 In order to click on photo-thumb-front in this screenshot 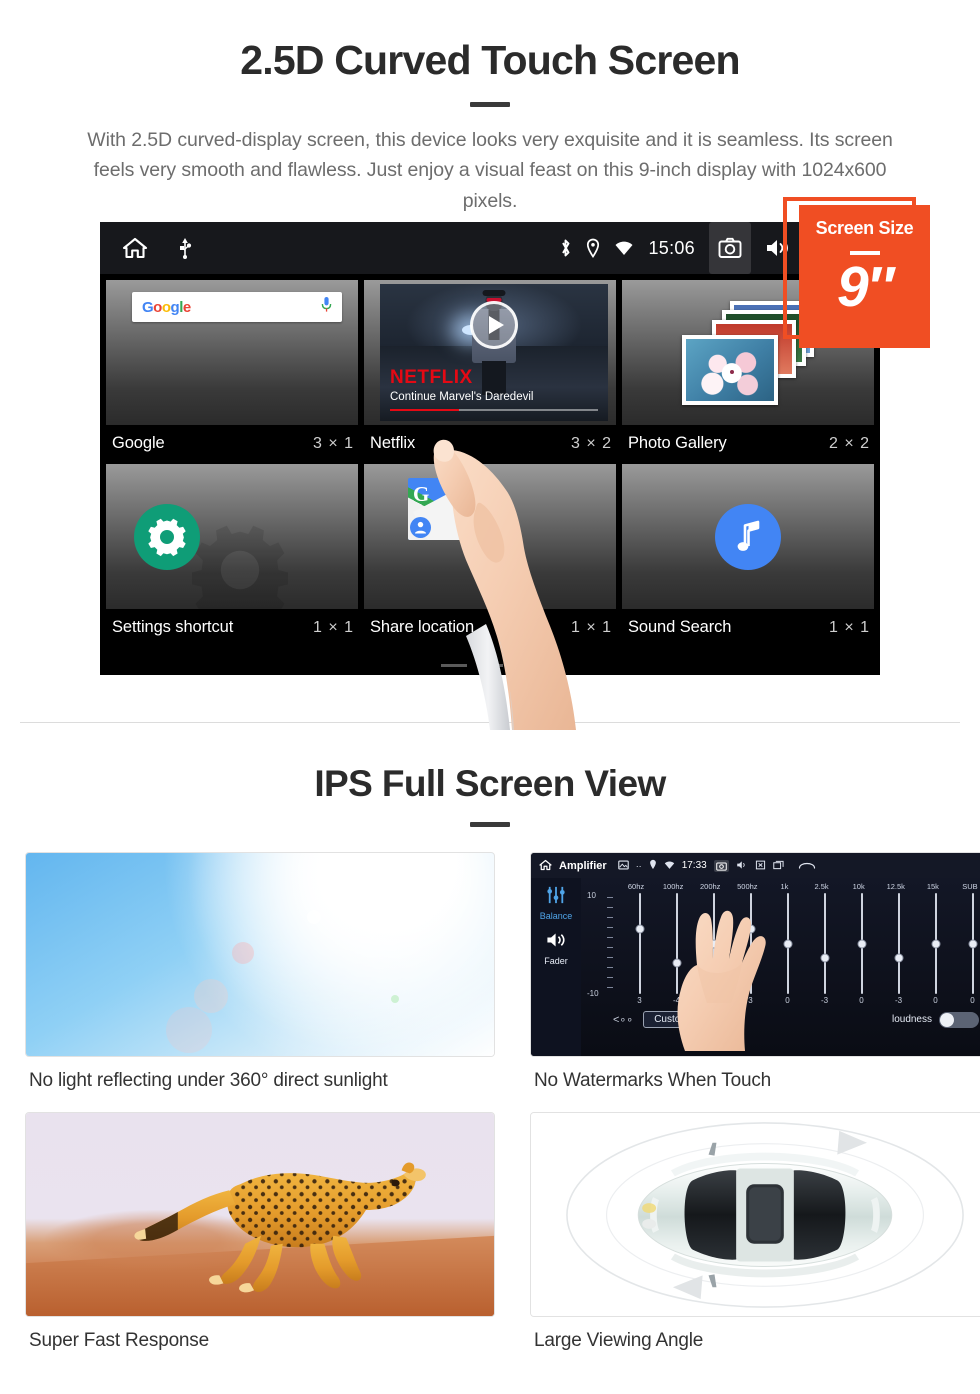, I will do `click(730, 369)`.